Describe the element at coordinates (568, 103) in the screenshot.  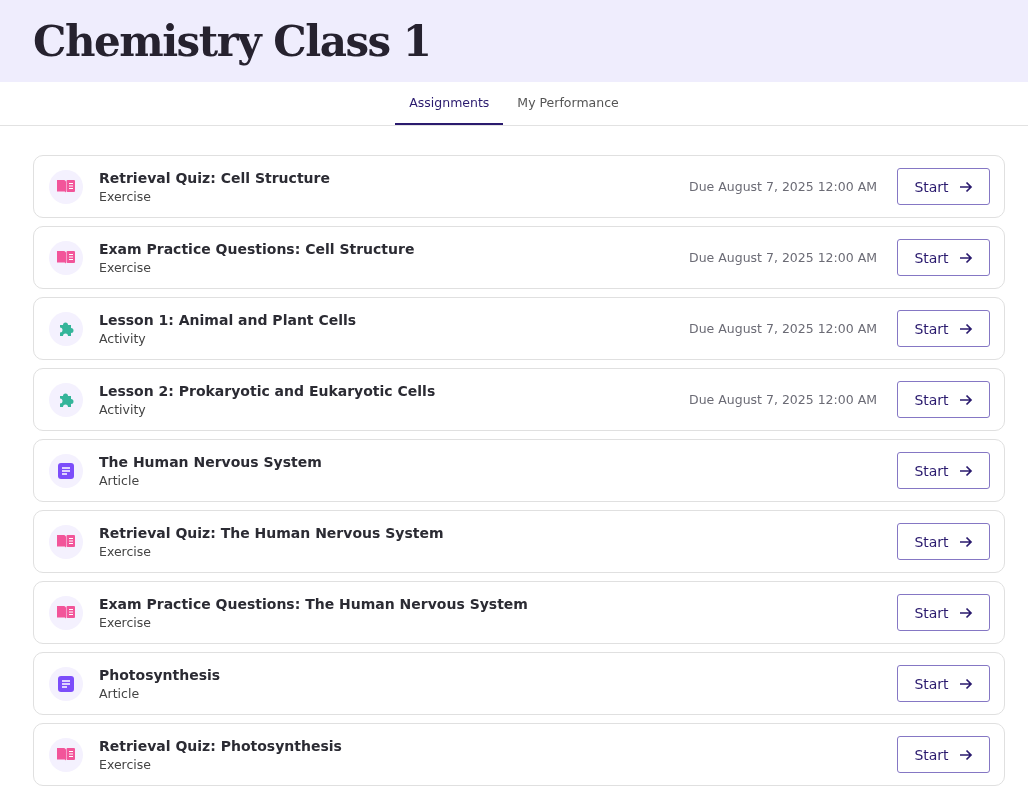
I see `tab: My Performance` at that location.